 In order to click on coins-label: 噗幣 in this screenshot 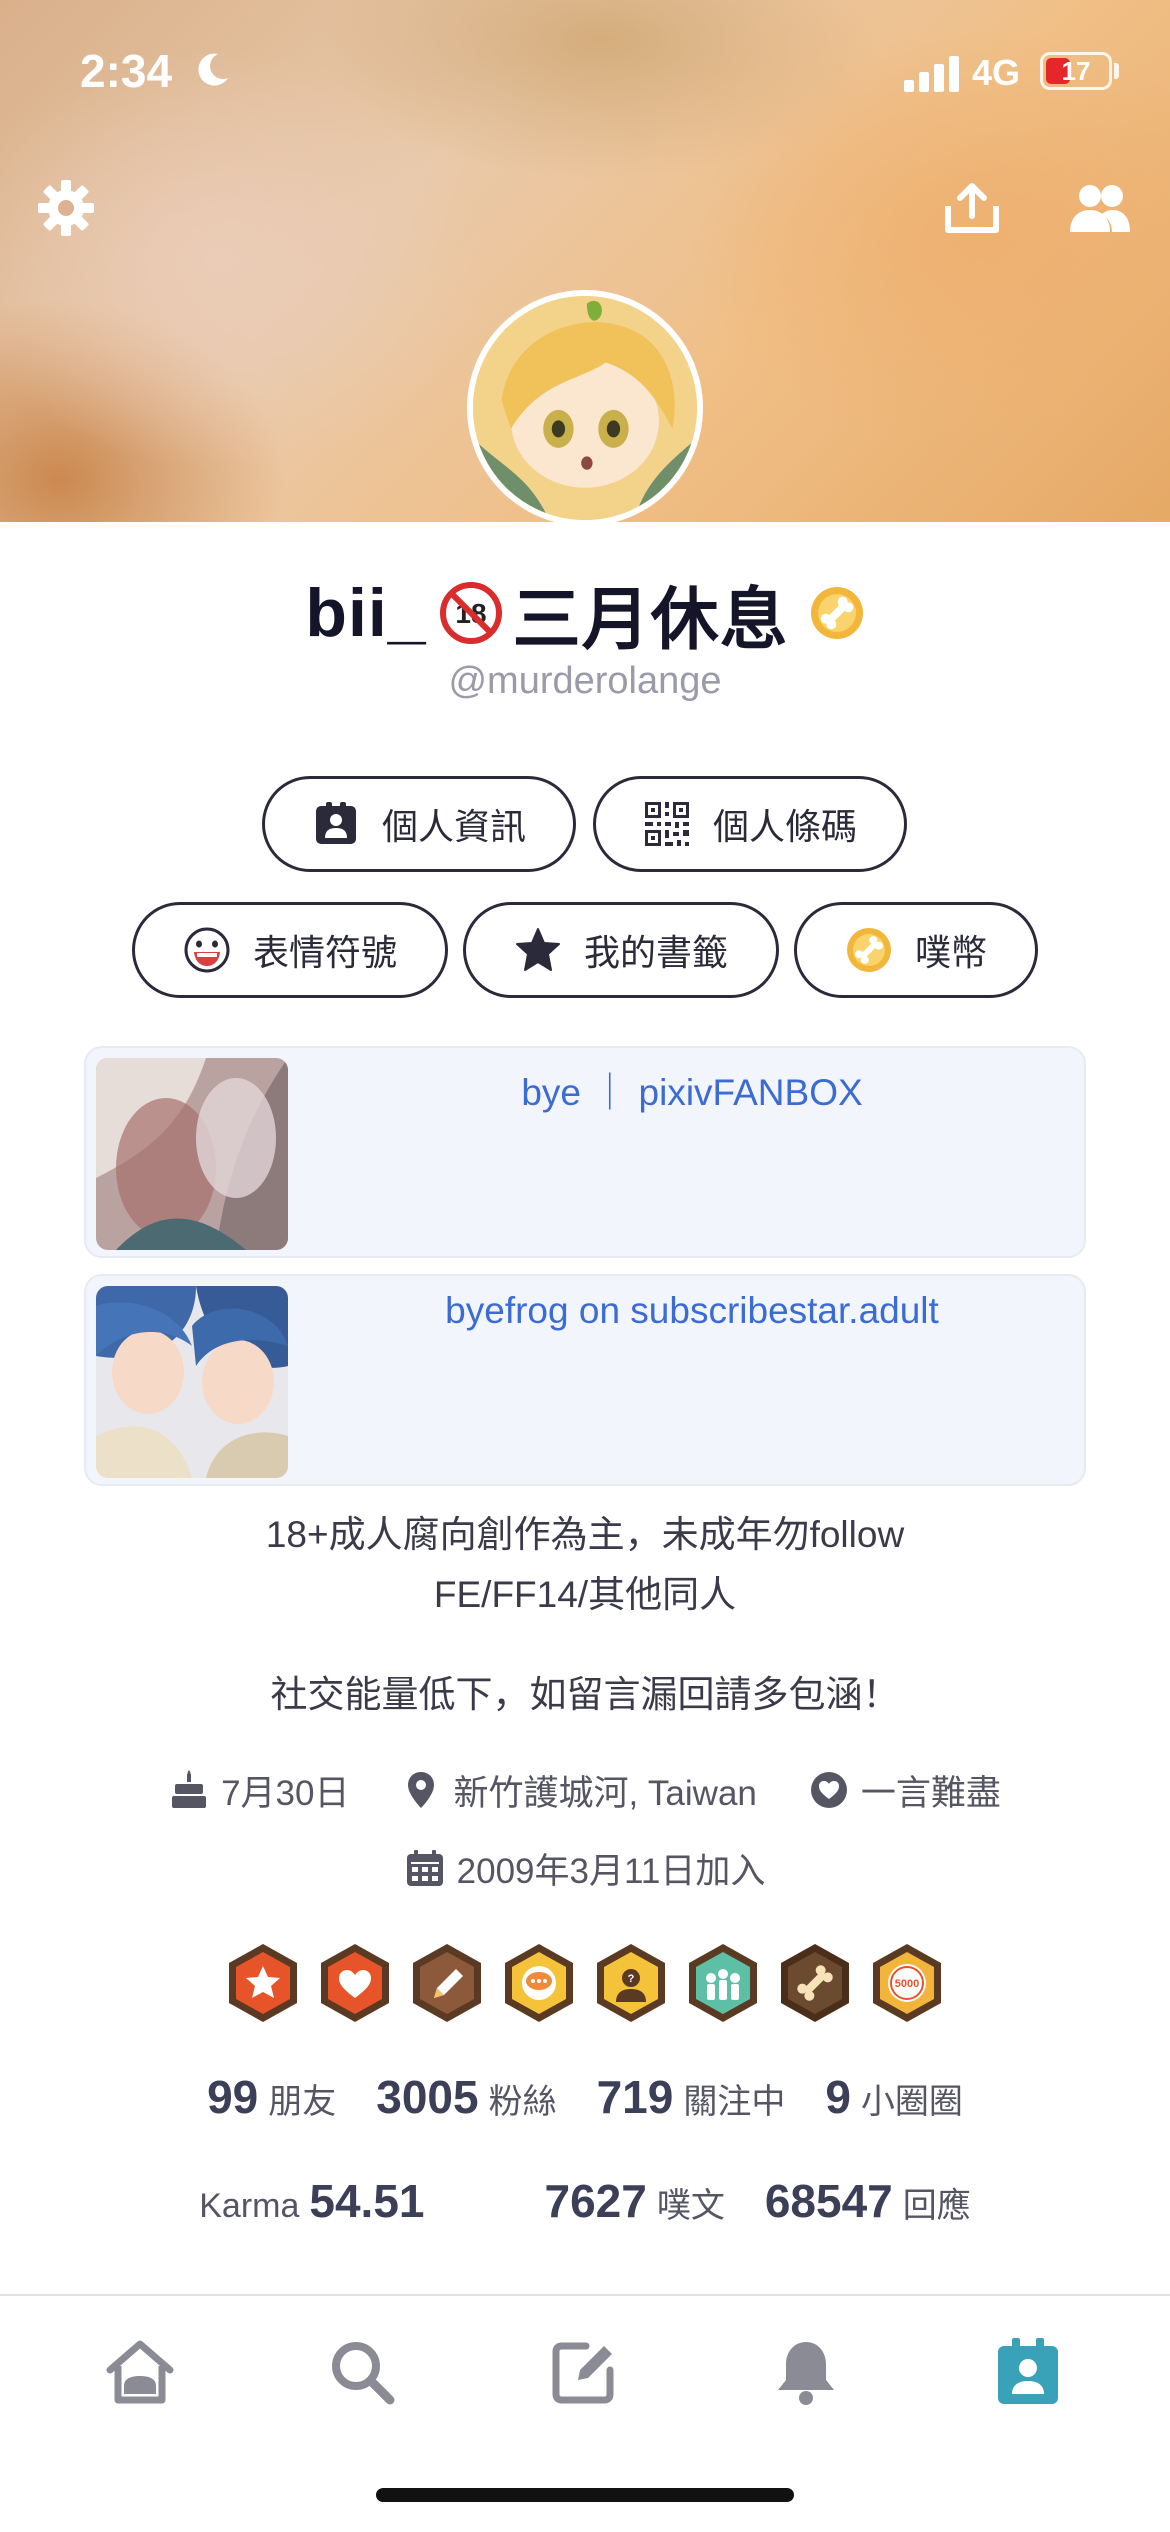, I will do `click(950, 952)`.